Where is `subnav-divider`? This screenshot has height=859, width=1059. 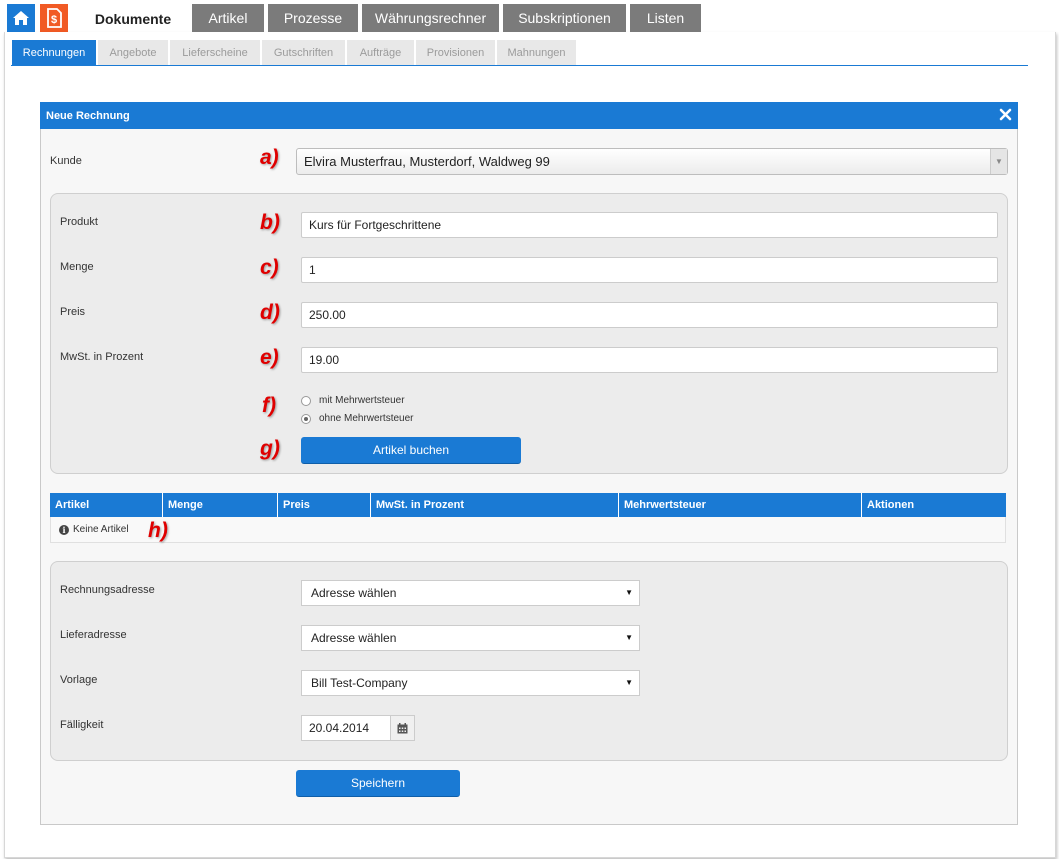
subnav-divider is located at coordinates (519, 65).